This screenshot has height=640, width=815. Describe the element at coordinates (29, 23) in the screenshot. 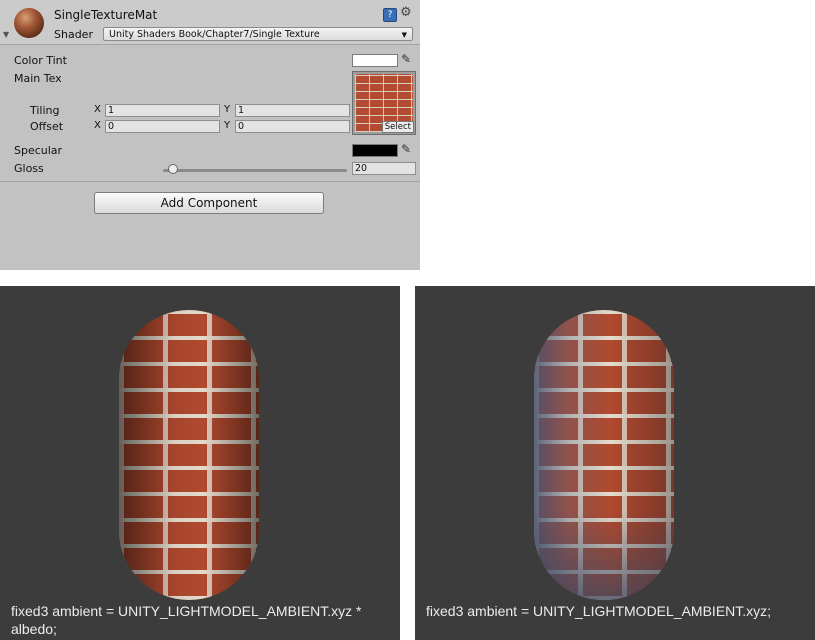

I see `material-preview-icon` at that location.